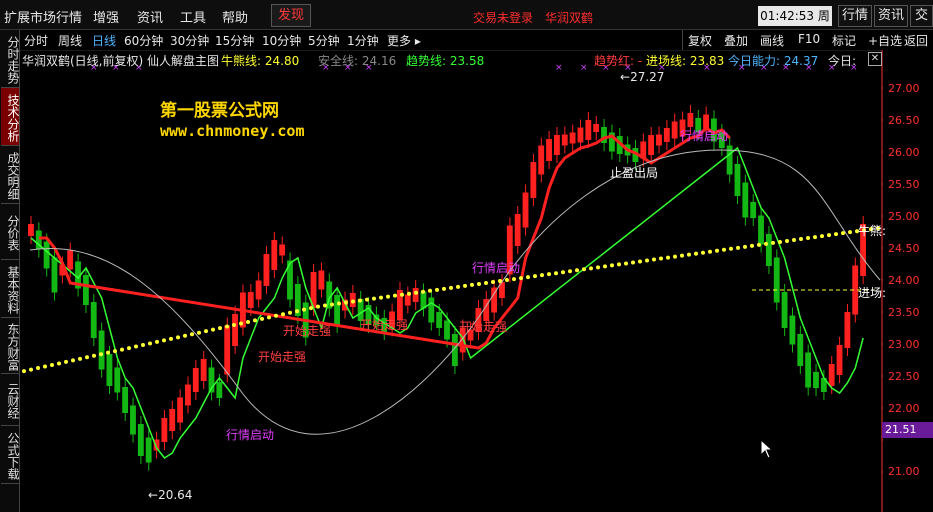 The height and width of the screenshot is (512, 933). Describe the element at coordinates (104, 40) in the screenshot. I see `period-daily: 日线` at that location.